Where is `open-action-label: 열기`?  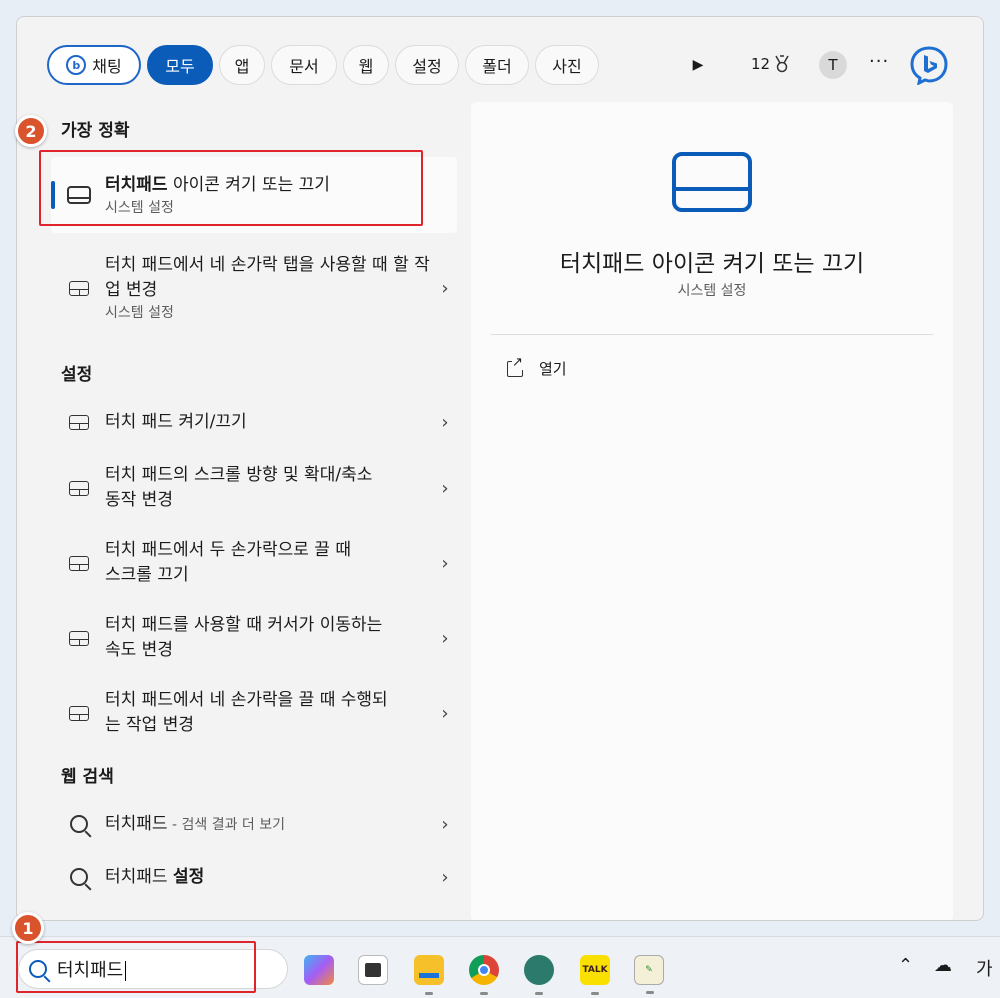
open-action-label: 열기 is located at coordinates (553, 369).